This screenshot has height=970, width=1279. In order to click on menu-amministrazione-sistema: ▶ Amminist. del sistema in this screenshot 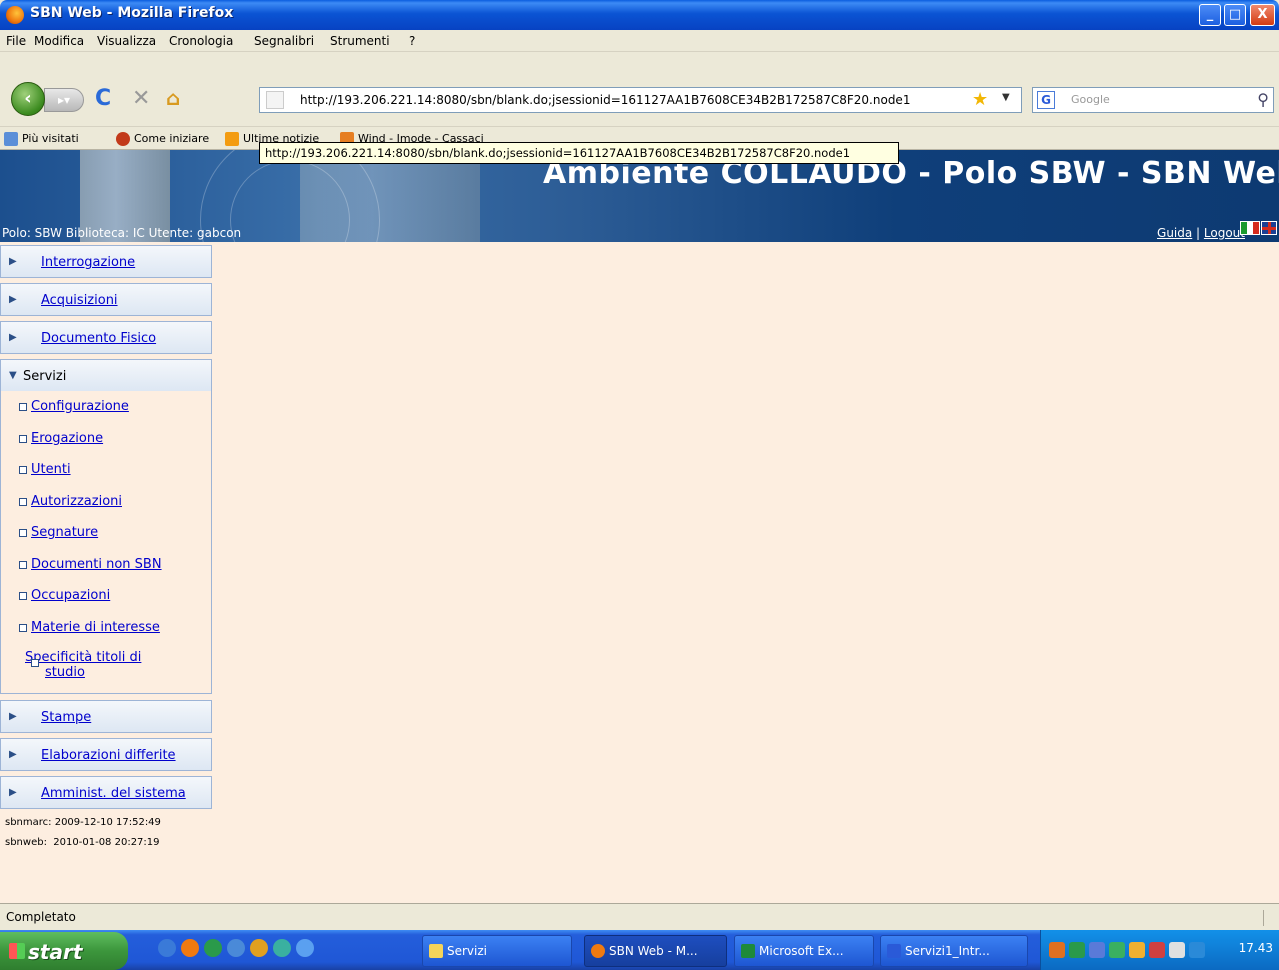, I will do `click(106, 792)`.